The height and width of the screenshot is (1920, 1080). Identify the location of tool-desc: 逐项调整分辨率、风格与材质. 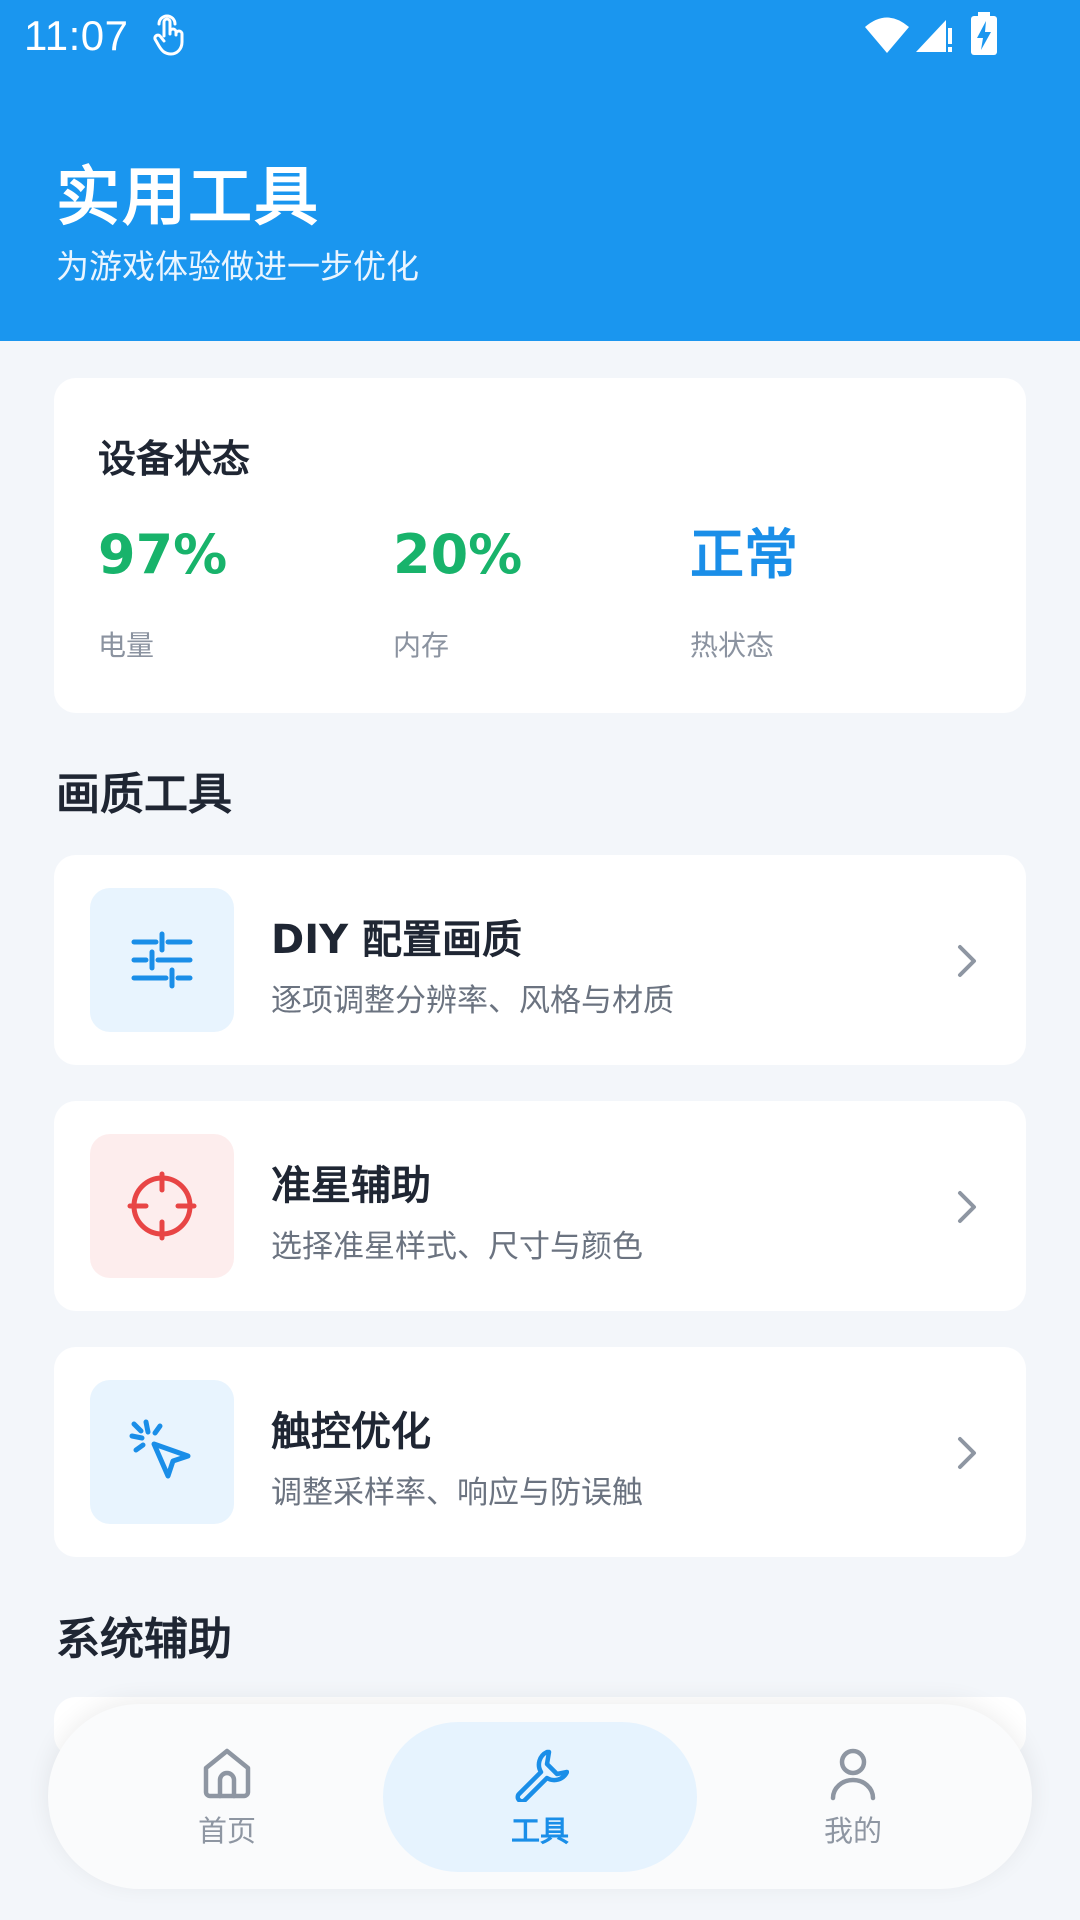
(472, 1001).